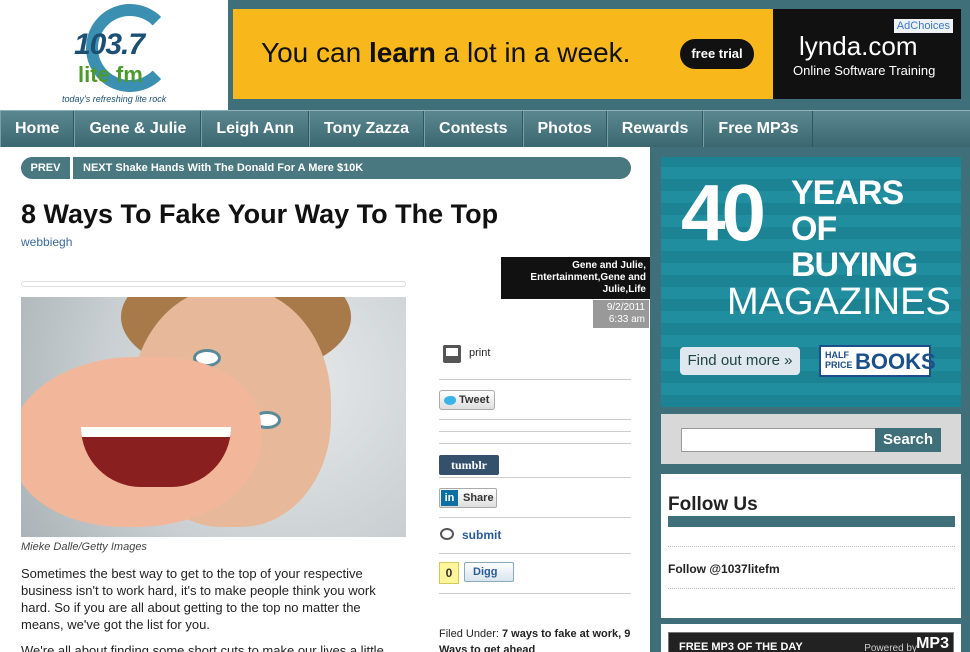 Image resolution: width=970 pixels, height=652 pixels. Describe the element at coordinates (858, 46) in the screenshot. I see `ad-brand: lynda.com` at that location.